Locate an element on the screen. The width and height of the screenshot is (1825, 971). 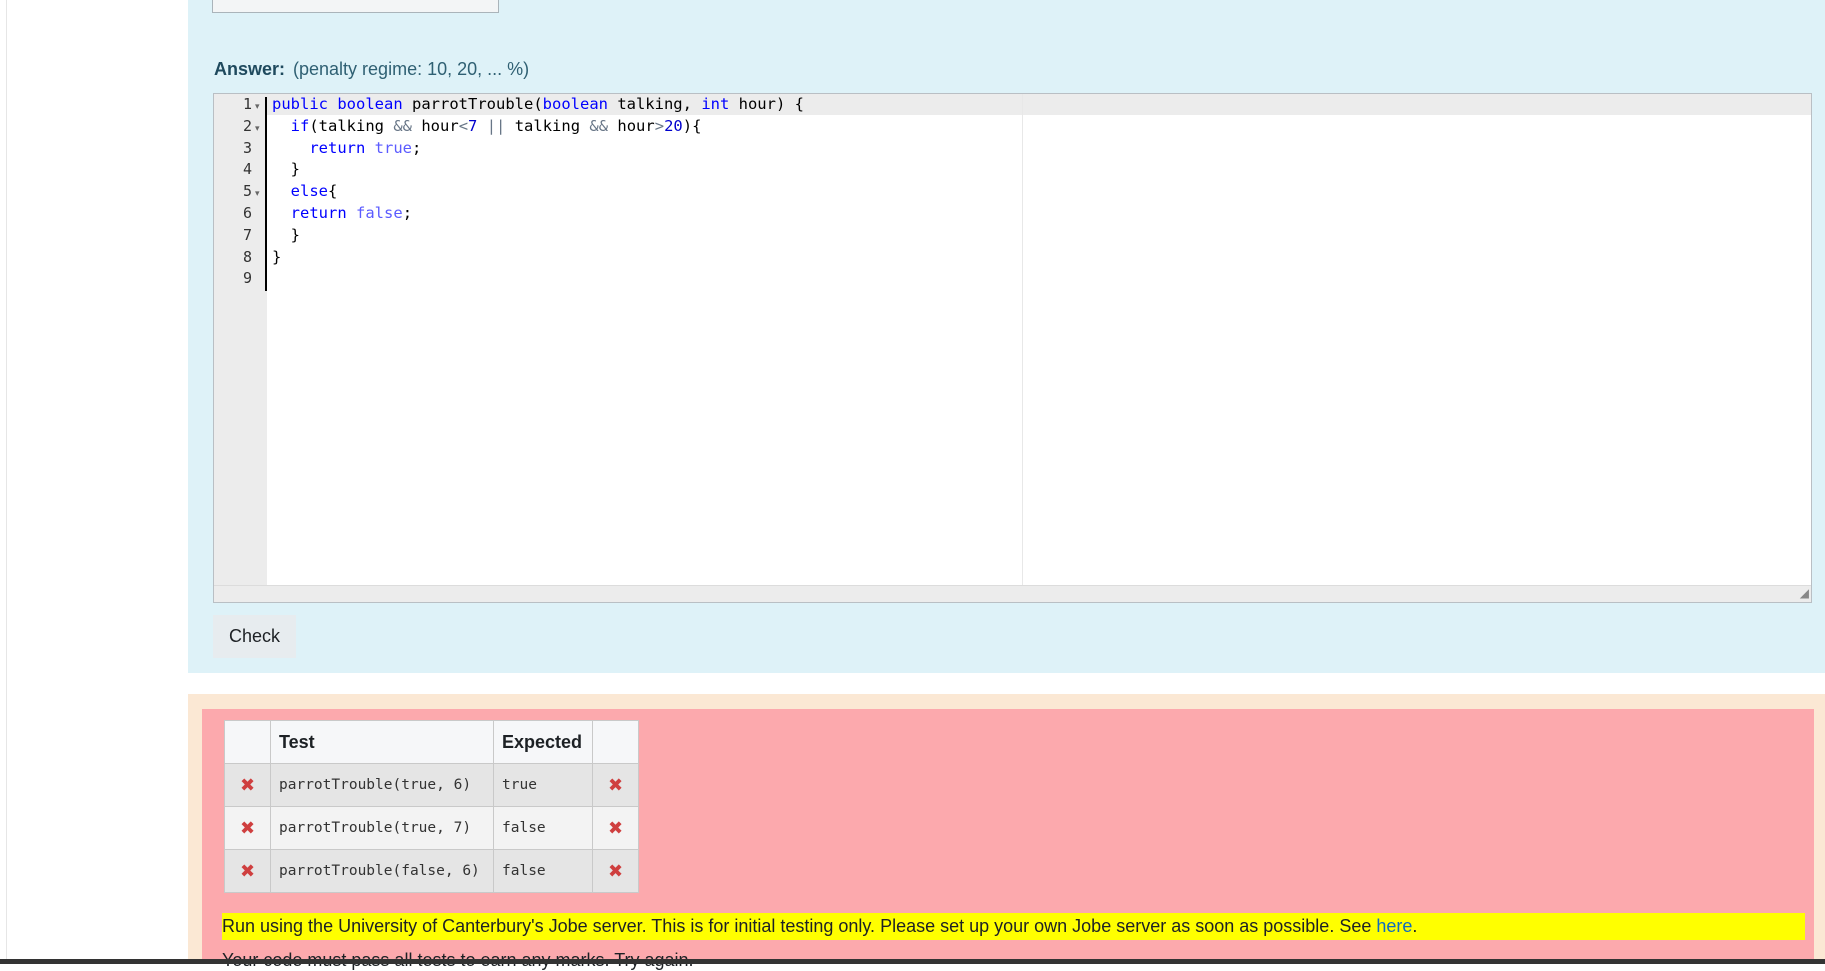
table-row: ✖ parrotTrouble(false, 6) false ✖ is located at coordinates (431, 871).